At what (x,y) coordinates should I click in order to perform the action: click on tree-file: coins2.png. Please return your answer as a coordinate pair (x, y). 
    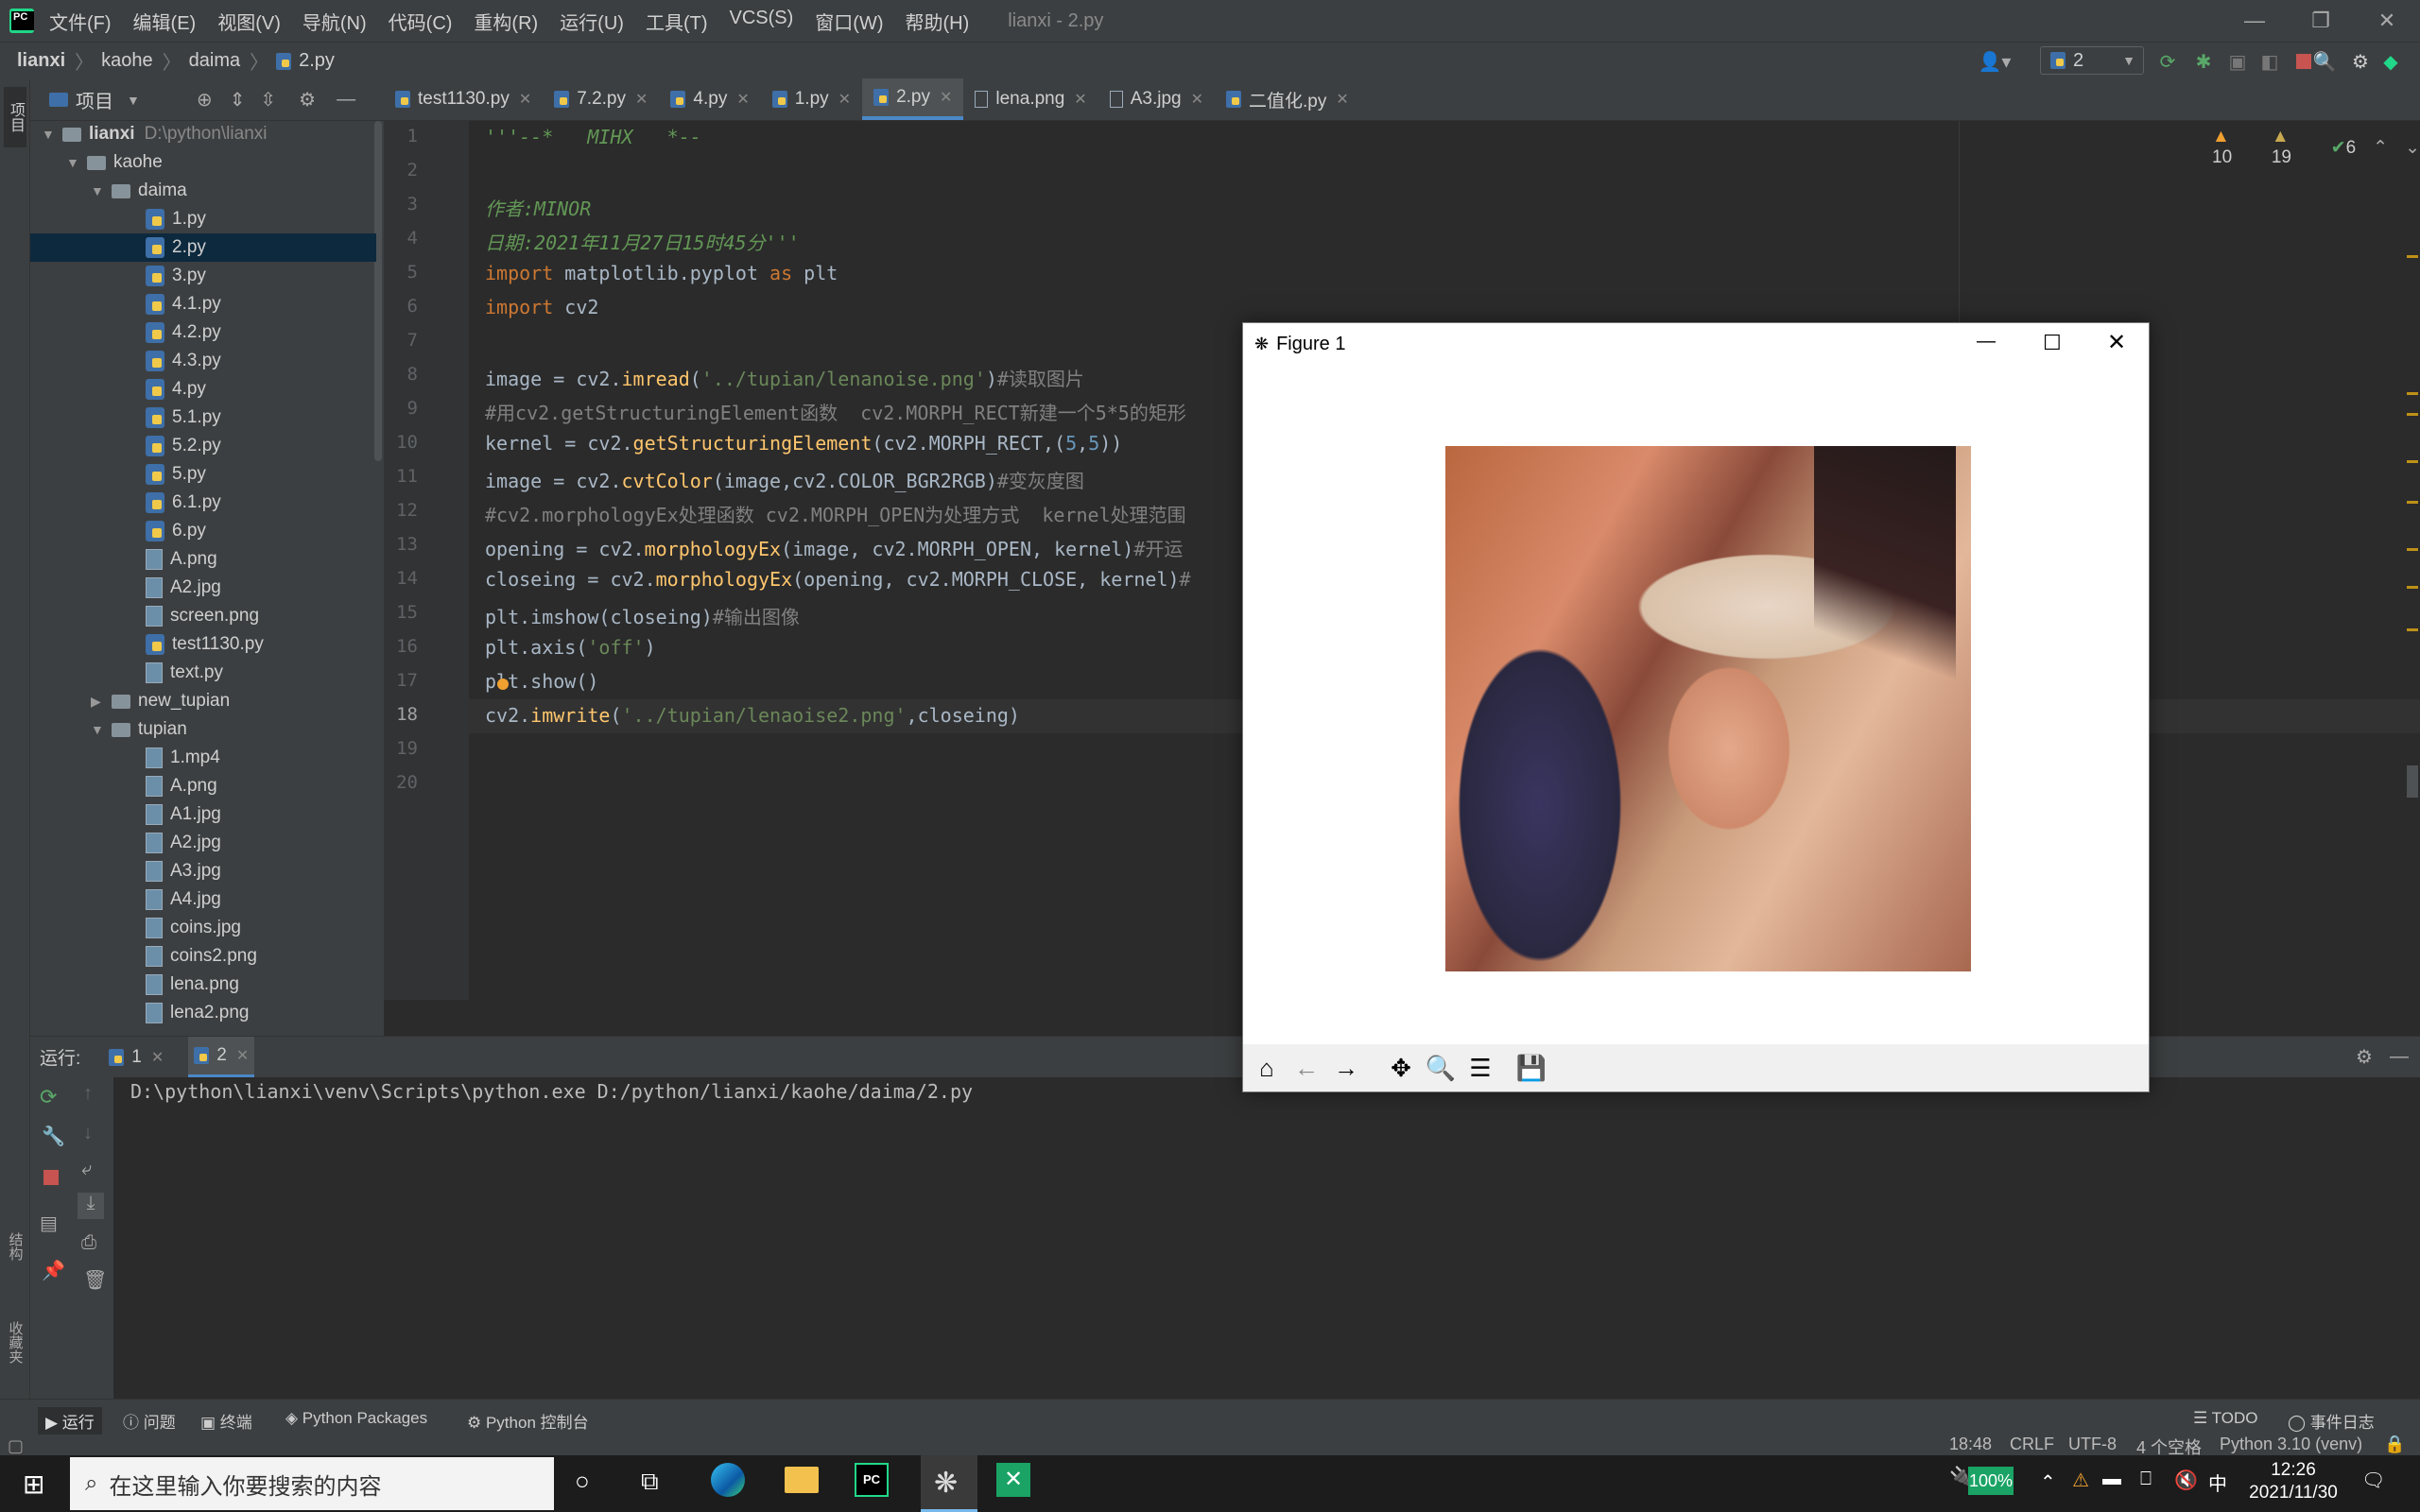
    Looking at the image, I should click on (201, 956).